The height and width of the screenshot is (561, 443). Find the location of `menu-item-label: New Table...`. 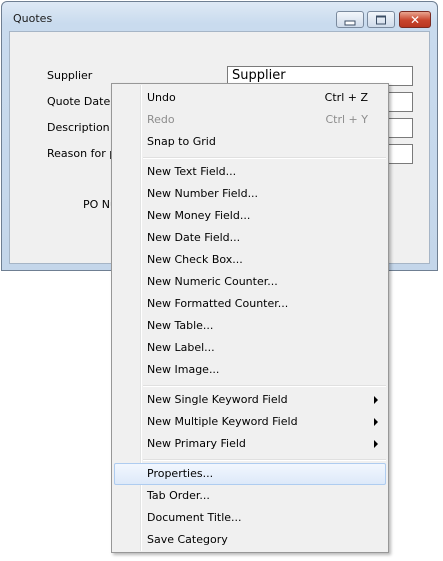

menu-item-label: New Table... is located at coordinates (180, 325).